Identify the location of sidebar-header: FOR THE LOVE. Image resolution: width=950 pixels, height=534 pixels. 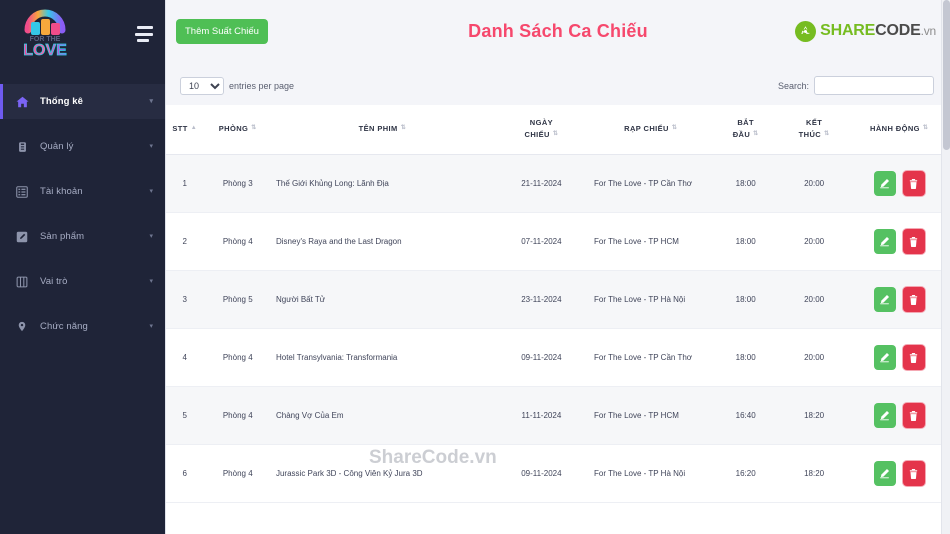
(82, 34).